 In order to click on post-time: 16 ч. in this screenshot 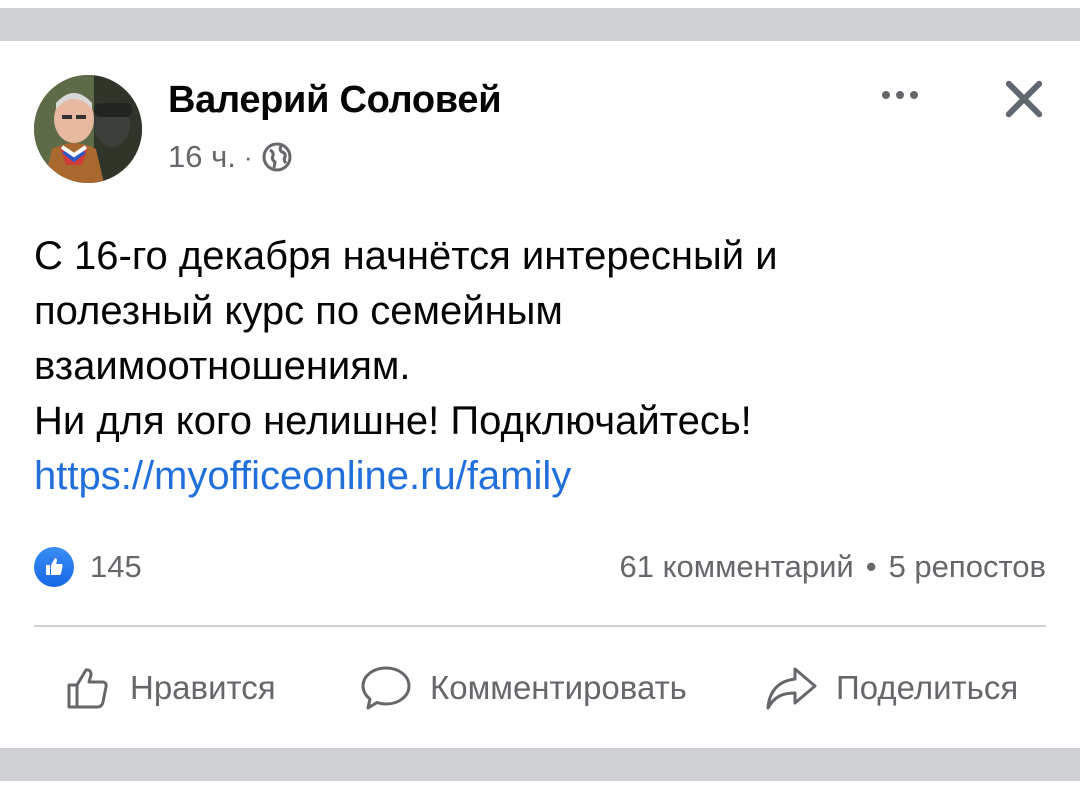, I will do `click(202, 157)`.